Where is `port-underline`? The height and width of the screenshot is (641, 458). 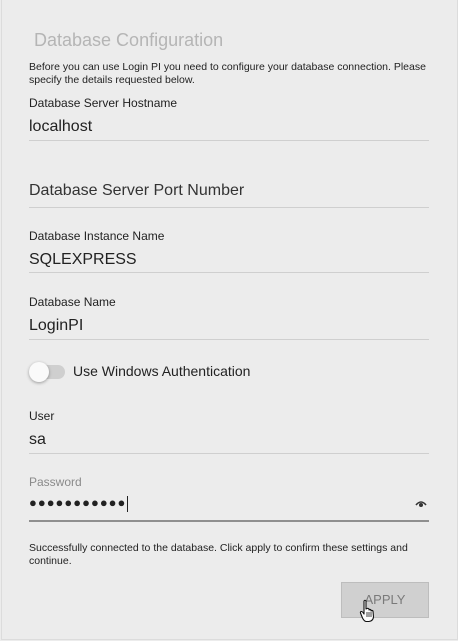 port-underline is located at coordinates (229, 207).